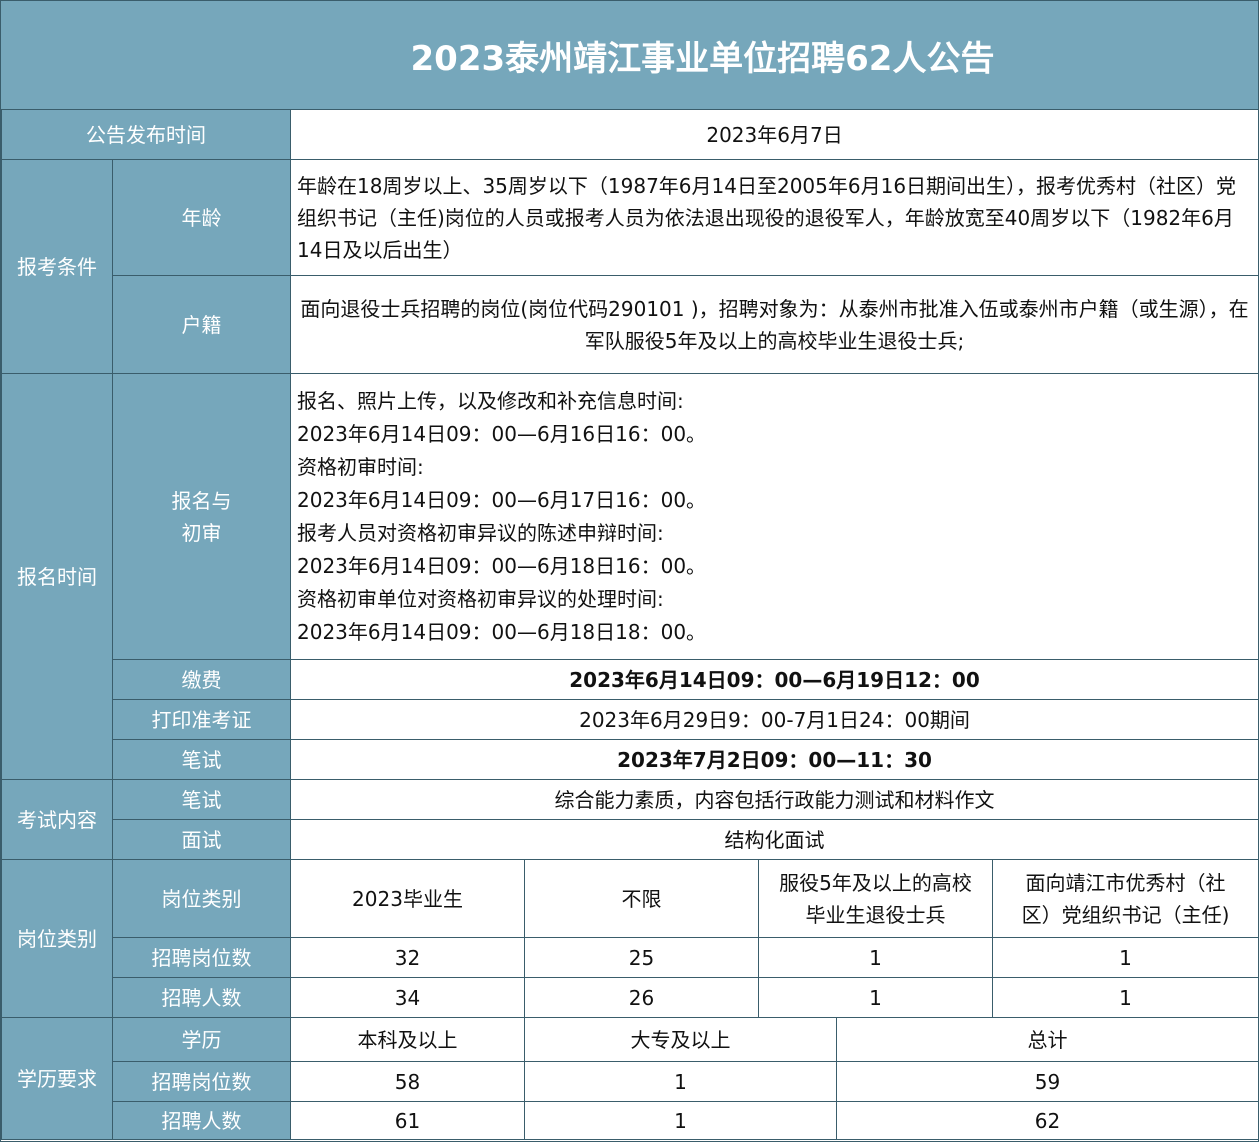  I want to click on signup-label-line1: 报名与, so click(201, 500).